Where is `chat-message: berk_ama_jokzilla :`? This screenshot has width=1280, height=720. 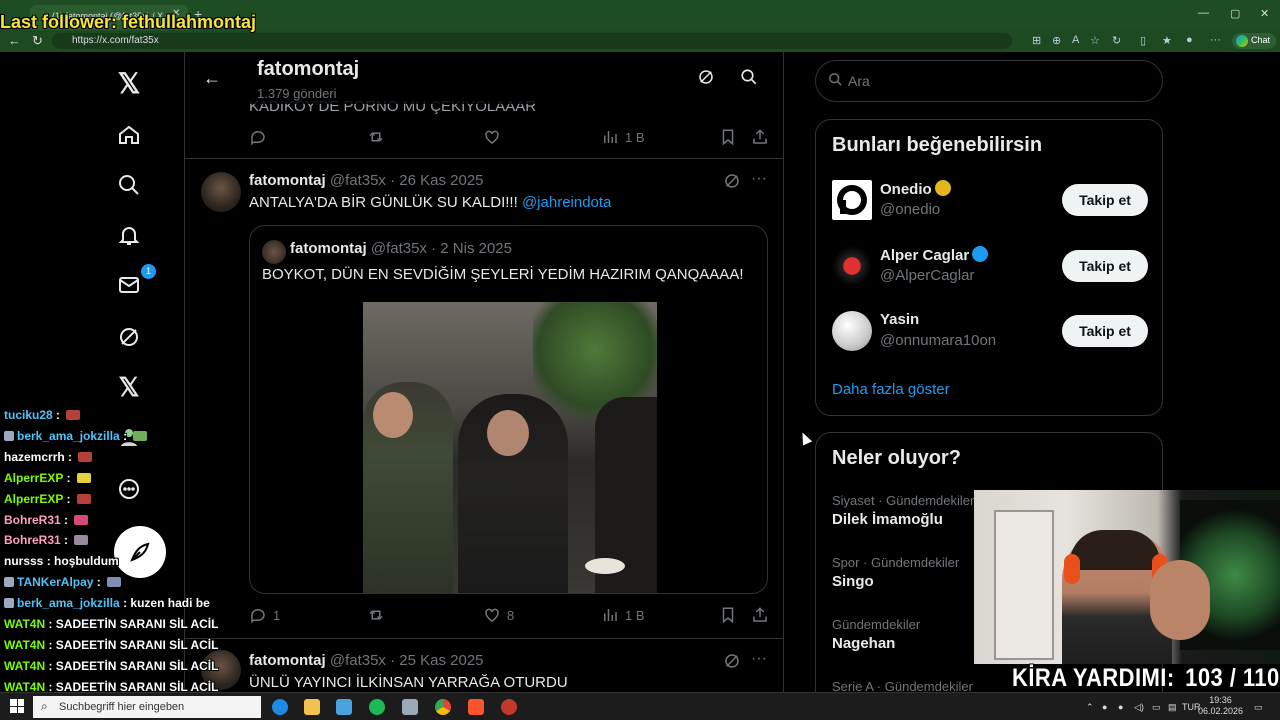
chat-message: berk_ama_jokzilla : is located at coordinates (76, 435).